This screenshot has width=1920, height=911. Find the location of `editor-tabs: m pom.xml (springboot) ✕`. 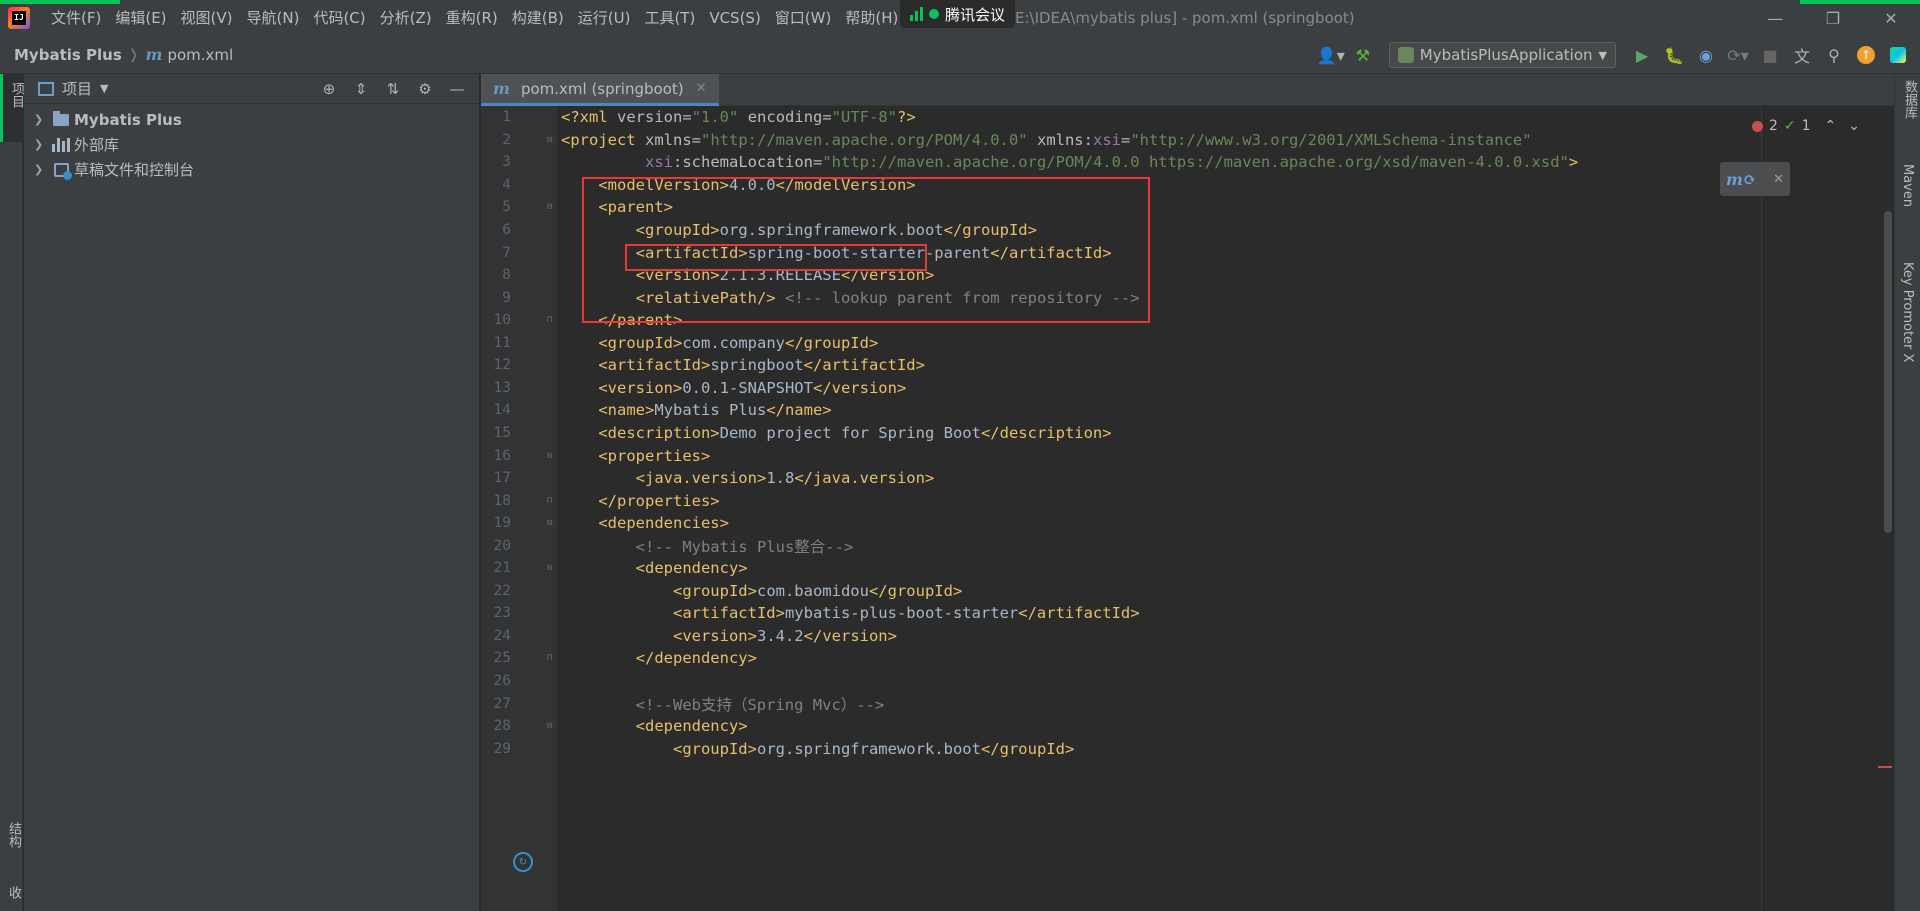

editor-tabs: m pom.xml (springboot) ✕ is located at coordinates (1187, 90).